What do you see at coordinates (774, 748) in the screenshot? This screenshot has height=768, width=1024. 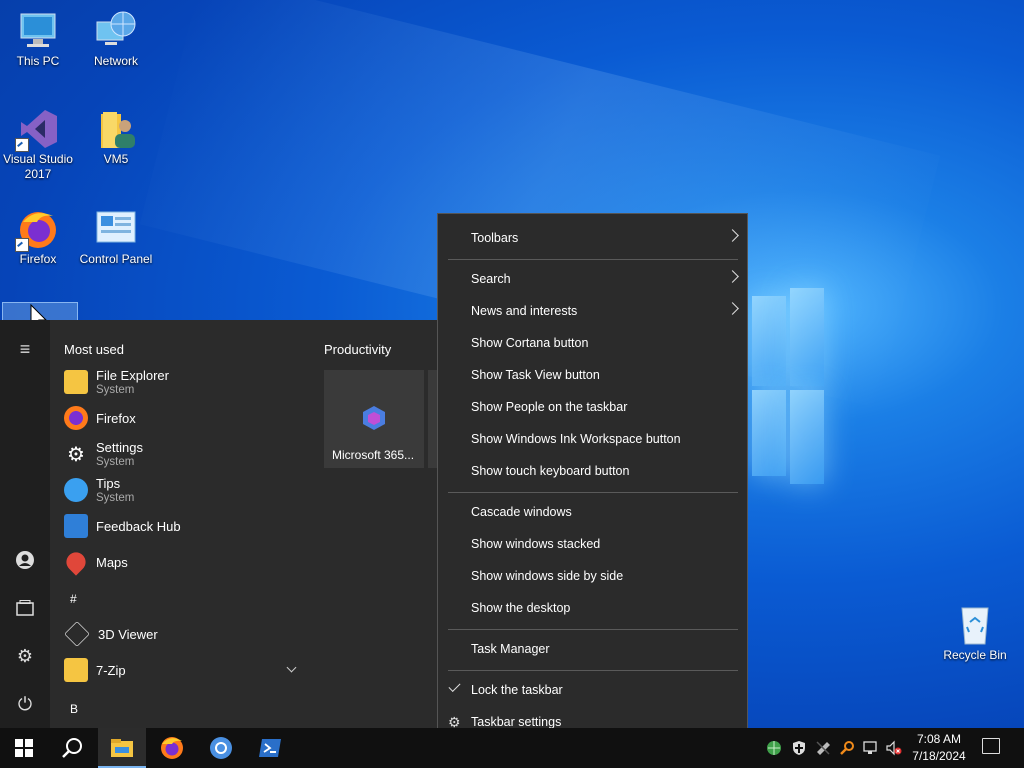 I see `network-status-icon` at bounding box center [774, 748].